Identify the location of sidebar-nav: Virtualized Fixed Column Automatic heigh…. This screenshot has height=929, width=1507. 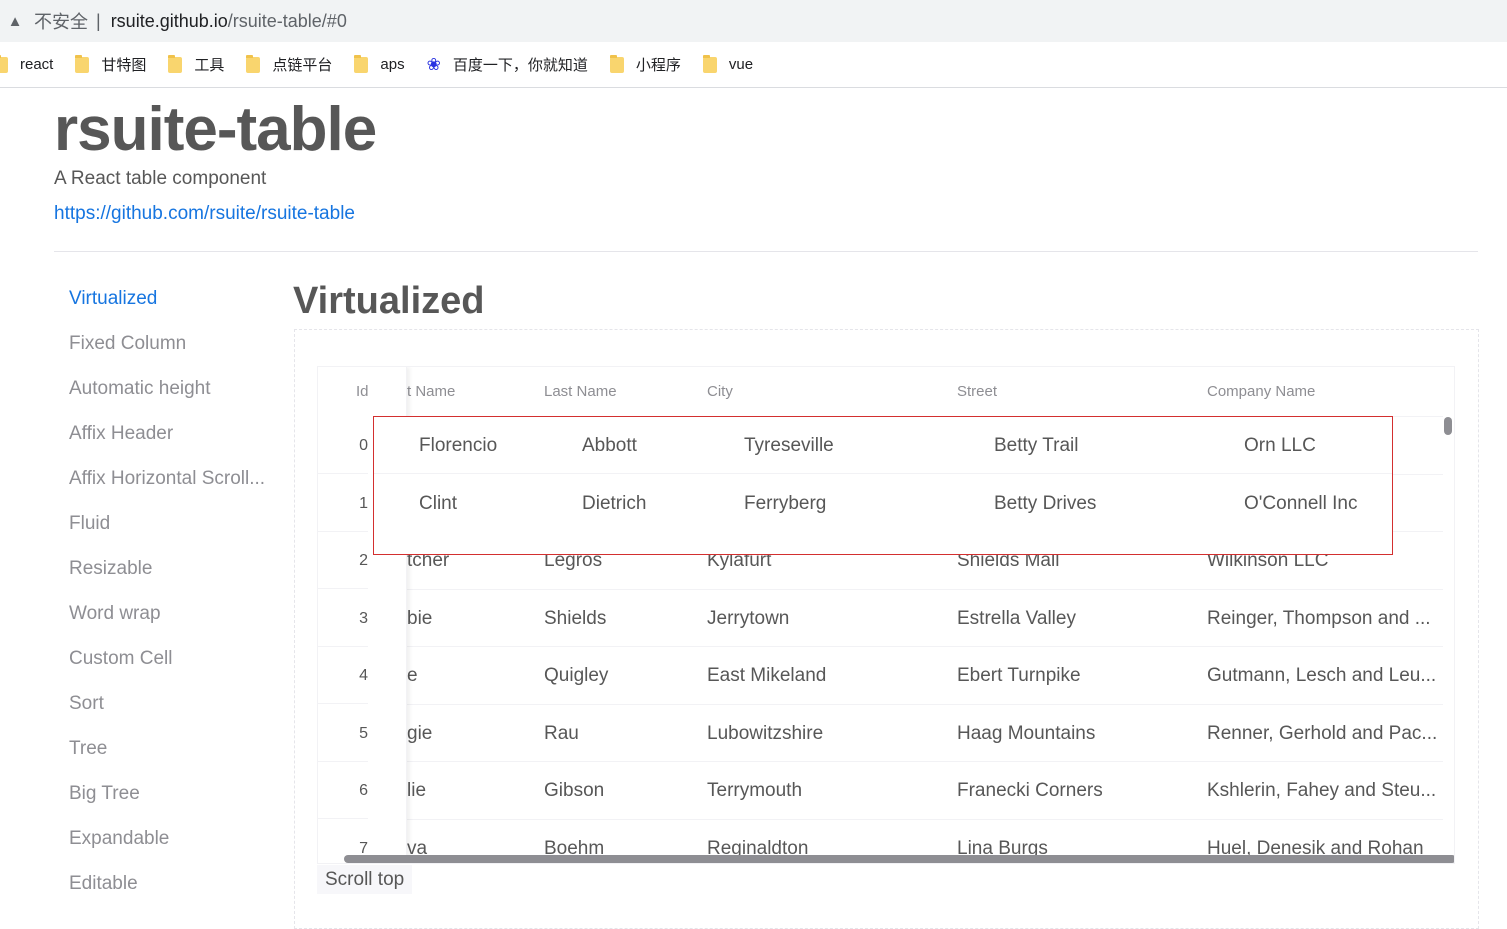
(174, 595).